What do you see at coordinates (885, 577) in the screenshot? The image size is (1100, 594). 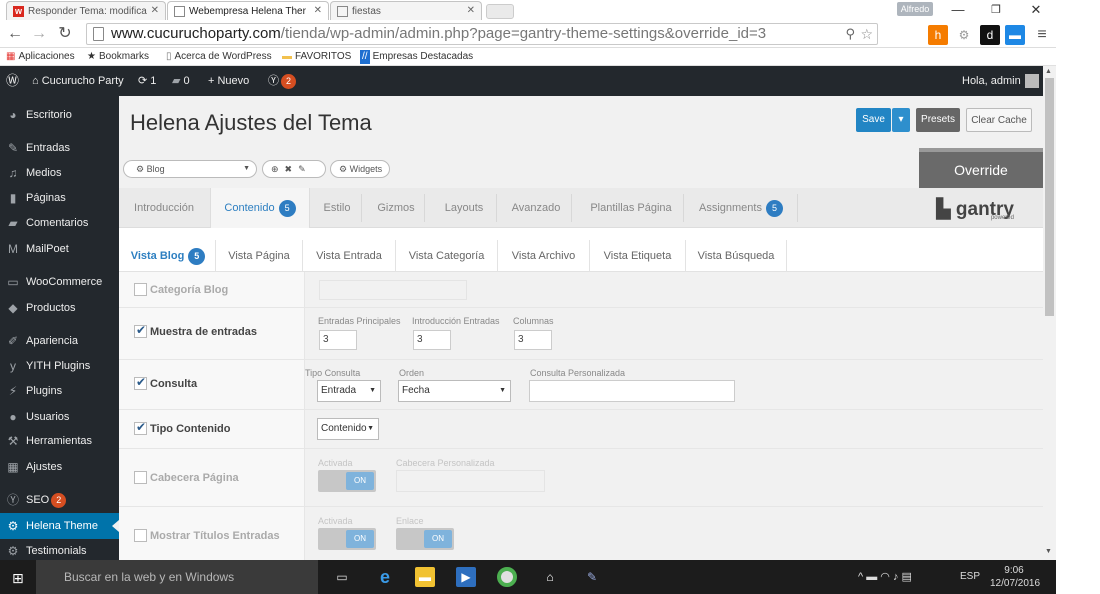 I see `tray-icons: ^ ▬ ◠ ♪ ▤` at bounding box center [885, 577].